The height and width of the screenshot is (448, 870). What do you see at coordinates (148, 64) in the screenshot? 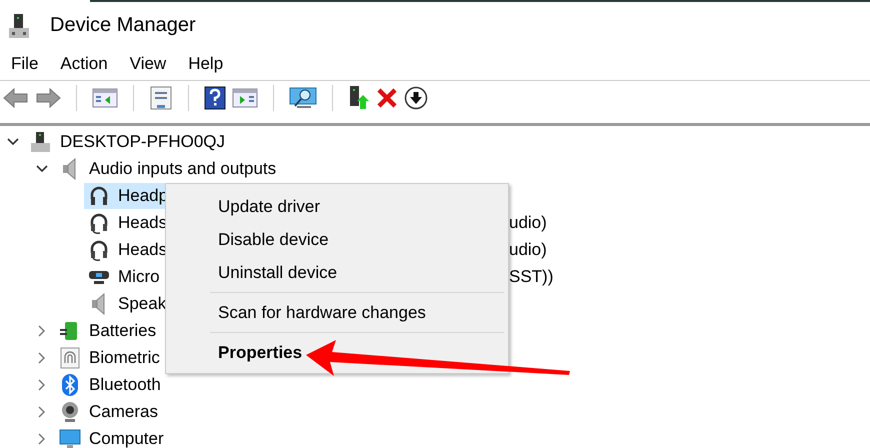
I see `menu-item: View` at bounding box center [148, 64].